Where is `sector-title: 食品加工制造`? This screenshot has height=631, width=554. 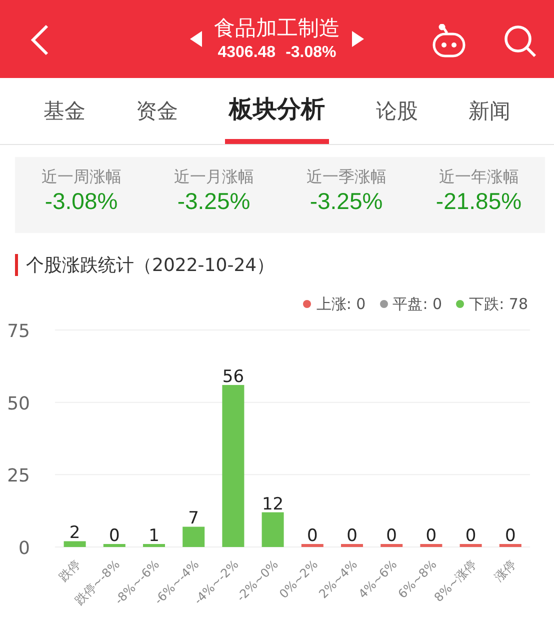
sector-title: 食品加工制造 is located at coordinates (277, 28).